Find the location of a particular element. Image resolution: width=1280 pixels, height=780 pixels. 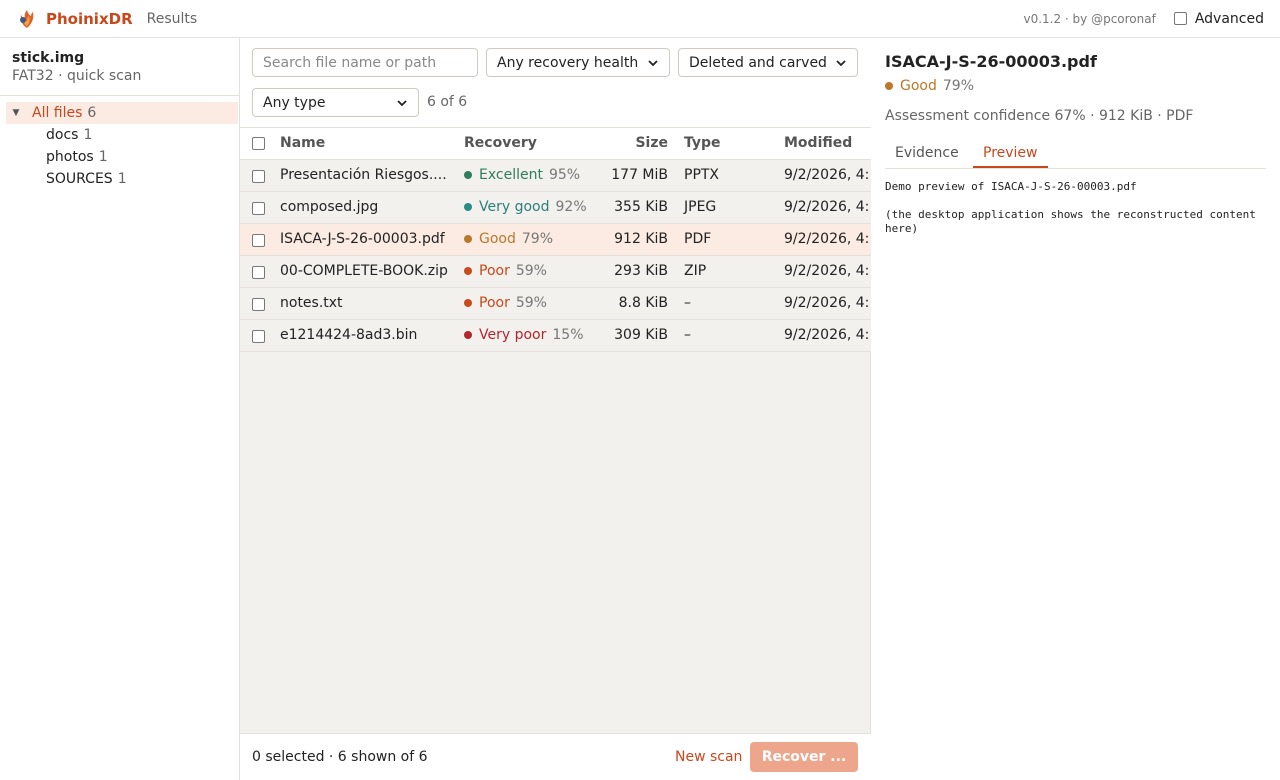

health-label: Very good is located at coordinates (514, 207).